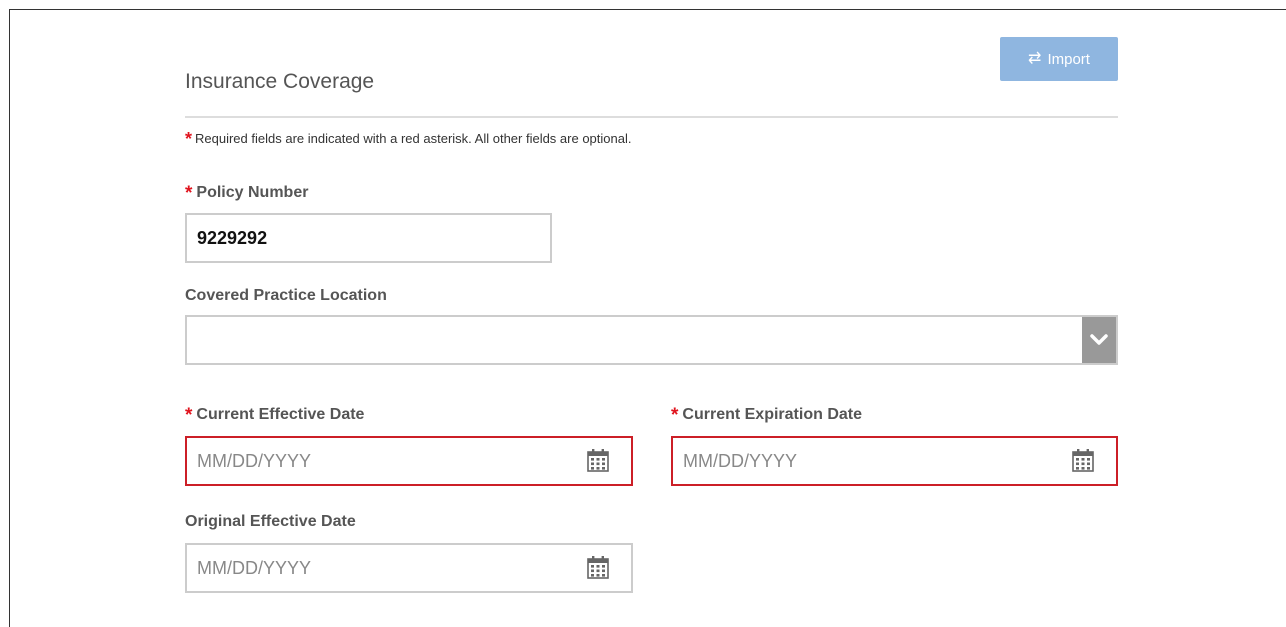  What do you see at coordinates (772, 414) in the screenshot?
I see `current-expiration-label-text: Current Expiration Date` at bounding box center [772, 414].